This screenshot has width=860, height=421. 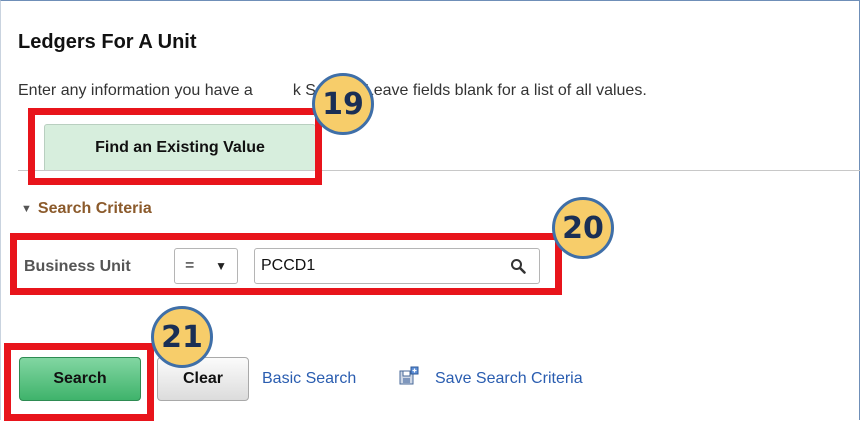 What do you see at coordinates (309, 379) in the screenshot?
I see `basic-search-link: Basic Search` at bounding box center [309, 379].